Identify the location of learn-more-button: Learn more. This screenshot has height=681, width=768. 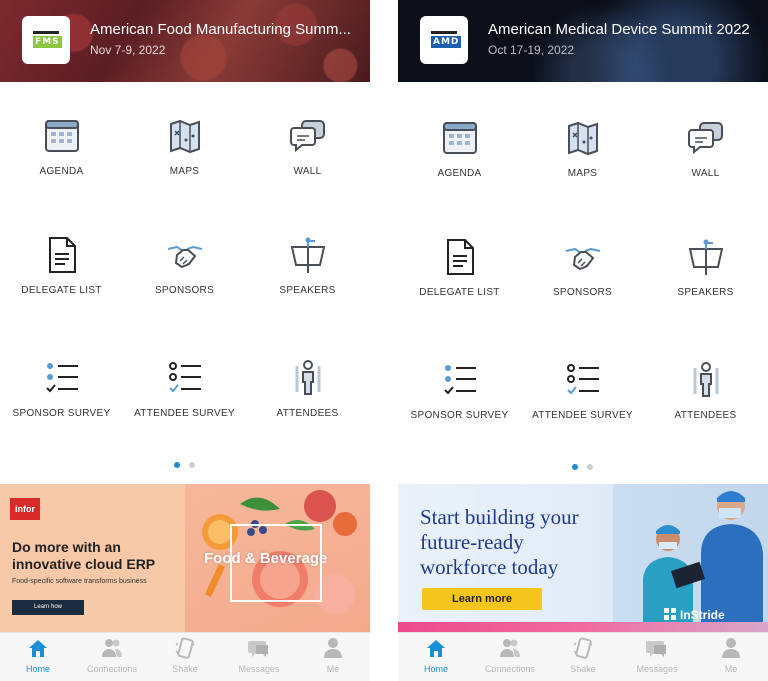
(482, 599).